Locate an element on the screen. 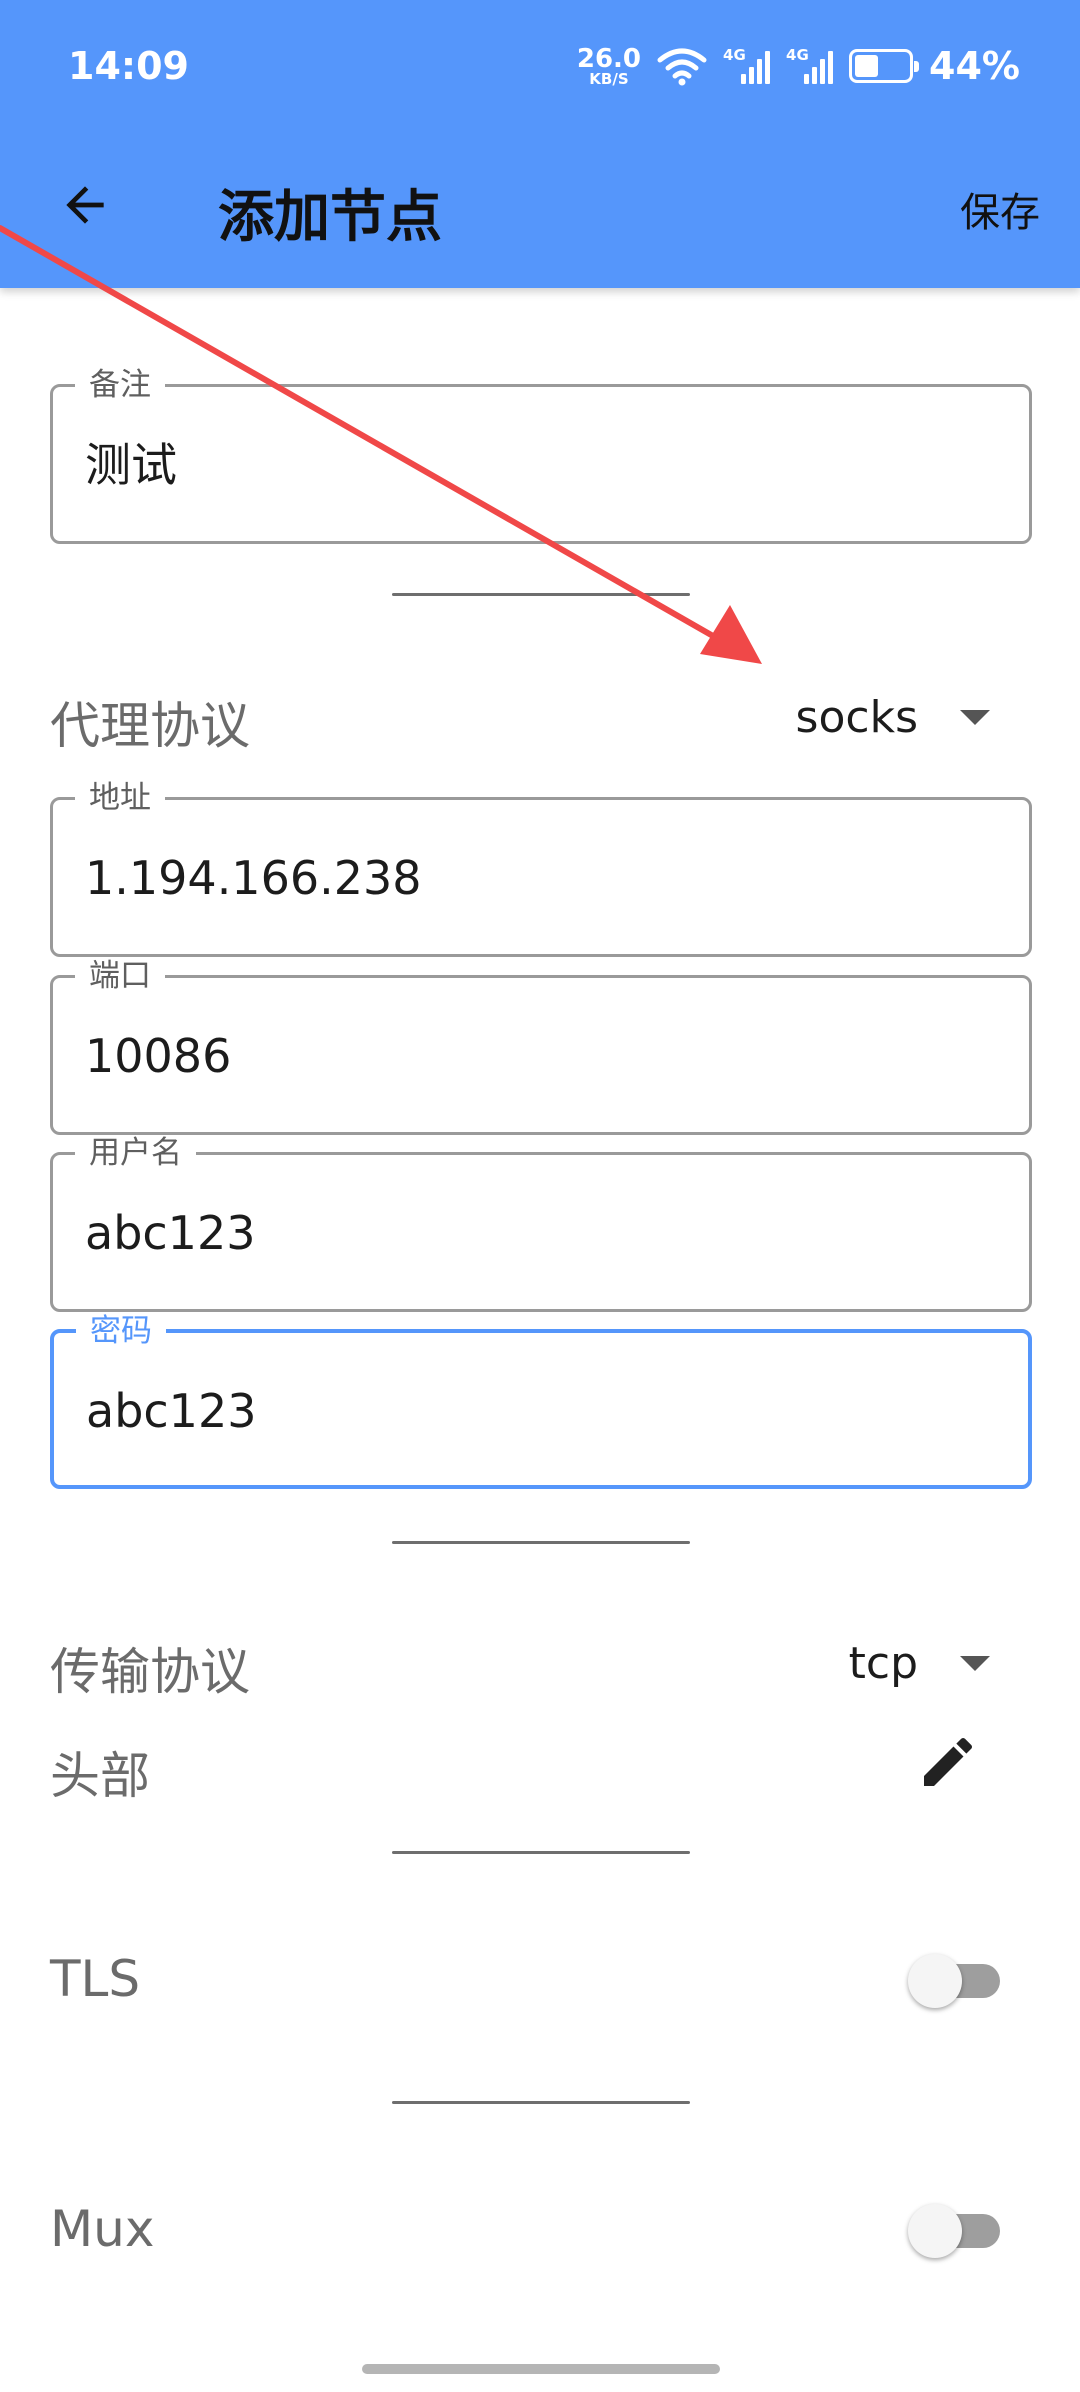 The image size is (1080, 2392). battery-percent: 44% is located at coordinates (974, 66).